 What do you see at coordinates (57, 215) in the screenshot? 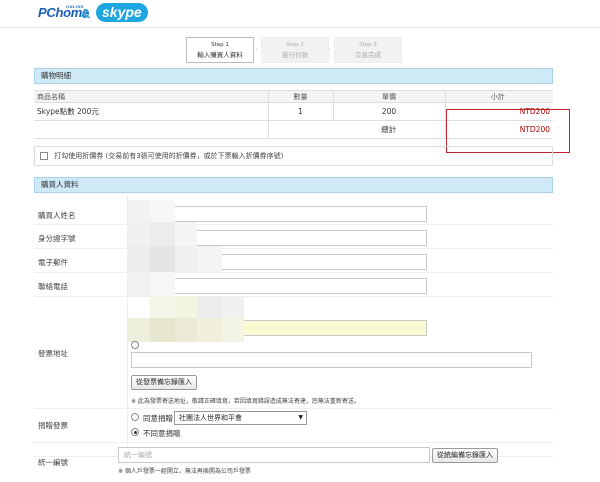
I see `name-label: 購買人姓名` at bounding box center [57, 215].